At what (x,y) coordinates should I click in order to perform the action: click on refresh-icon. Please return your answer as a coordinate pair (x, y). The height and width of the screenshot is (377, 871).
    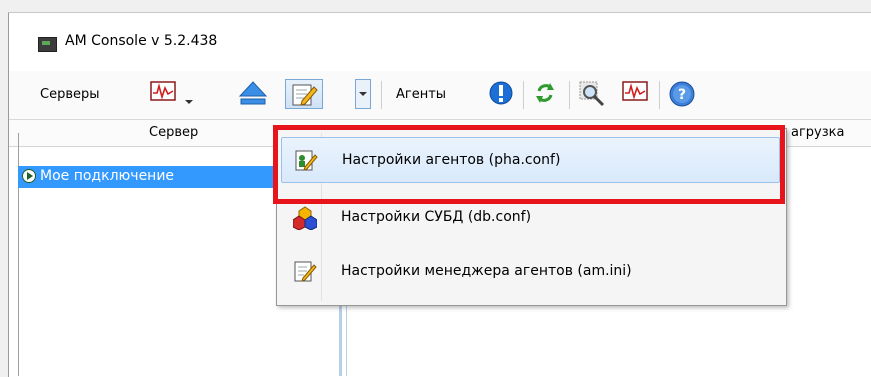
    Looking at the image, I should click on (545, 93).